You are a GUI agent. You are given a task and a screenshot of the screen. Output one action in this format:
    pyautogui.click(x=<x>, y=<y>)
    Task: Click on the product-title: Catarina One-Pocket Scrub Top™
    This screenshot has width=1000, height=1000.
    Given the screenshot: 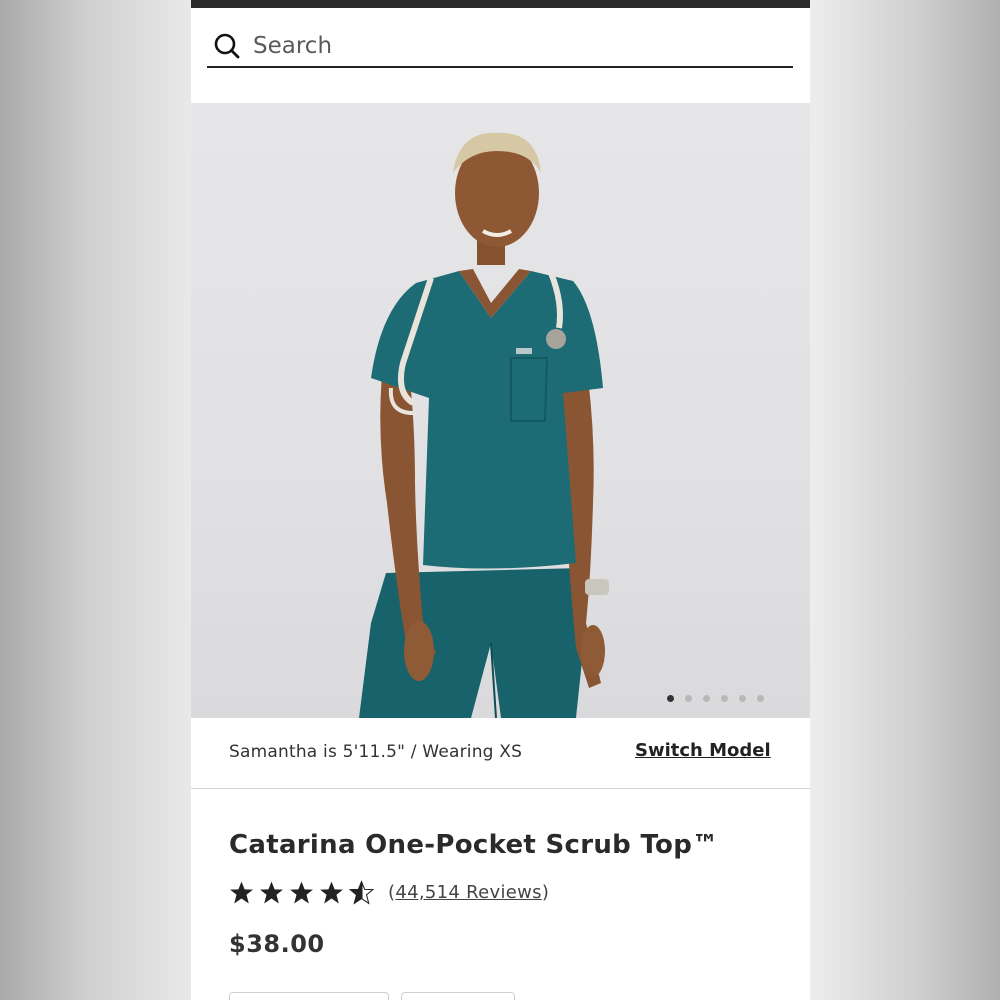 What is the action you would take?
    pyautogui.click(x=474, y=845)
    